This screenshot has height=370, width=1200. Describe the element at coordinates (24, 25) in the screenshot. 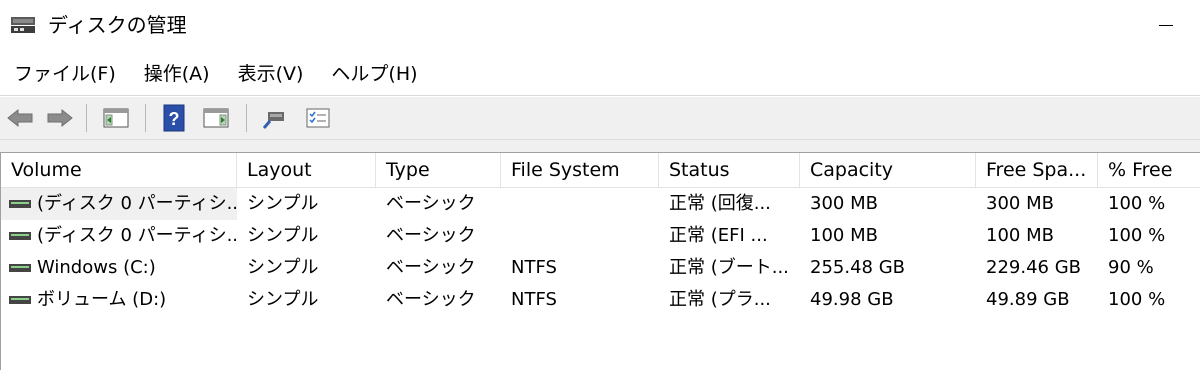

I see `disk-management-app-icon` at that location.